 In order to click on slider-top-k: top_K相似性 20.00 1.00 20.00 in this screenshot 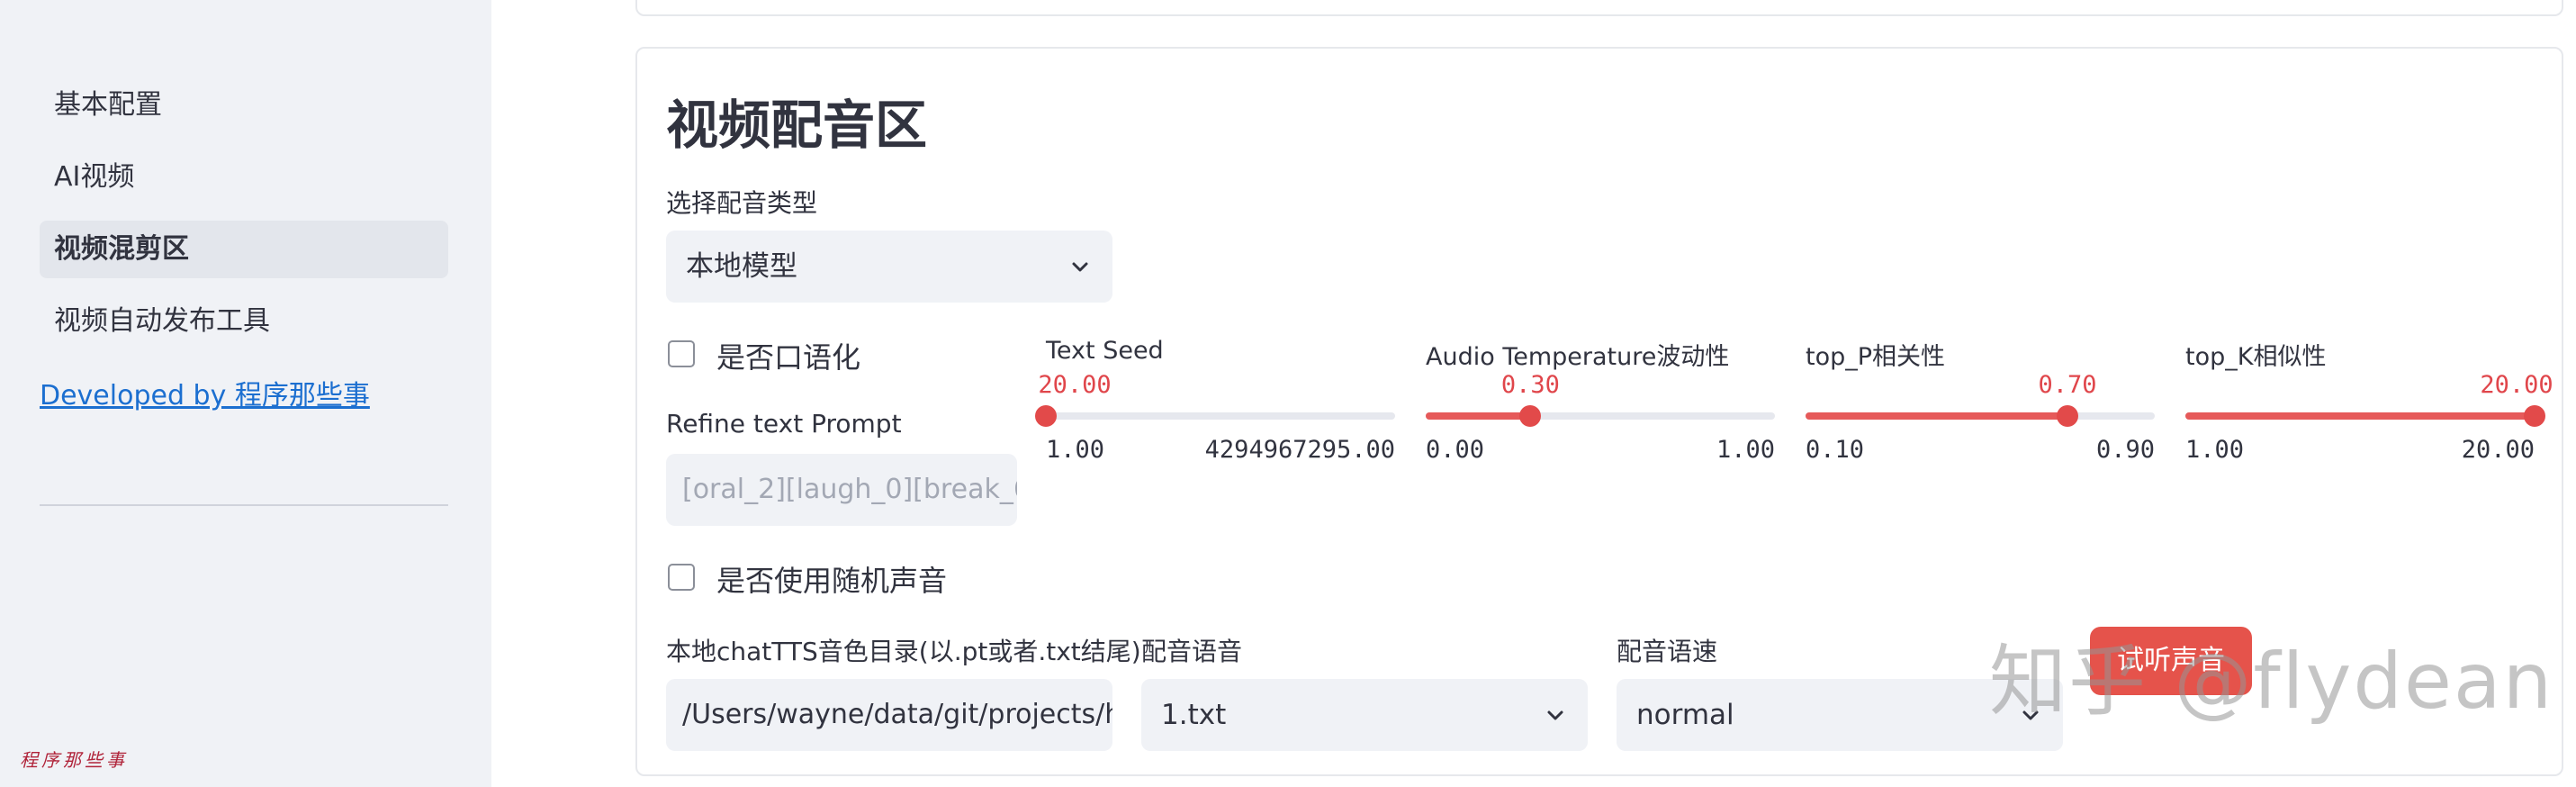, I will do `click(2365, 409)`.